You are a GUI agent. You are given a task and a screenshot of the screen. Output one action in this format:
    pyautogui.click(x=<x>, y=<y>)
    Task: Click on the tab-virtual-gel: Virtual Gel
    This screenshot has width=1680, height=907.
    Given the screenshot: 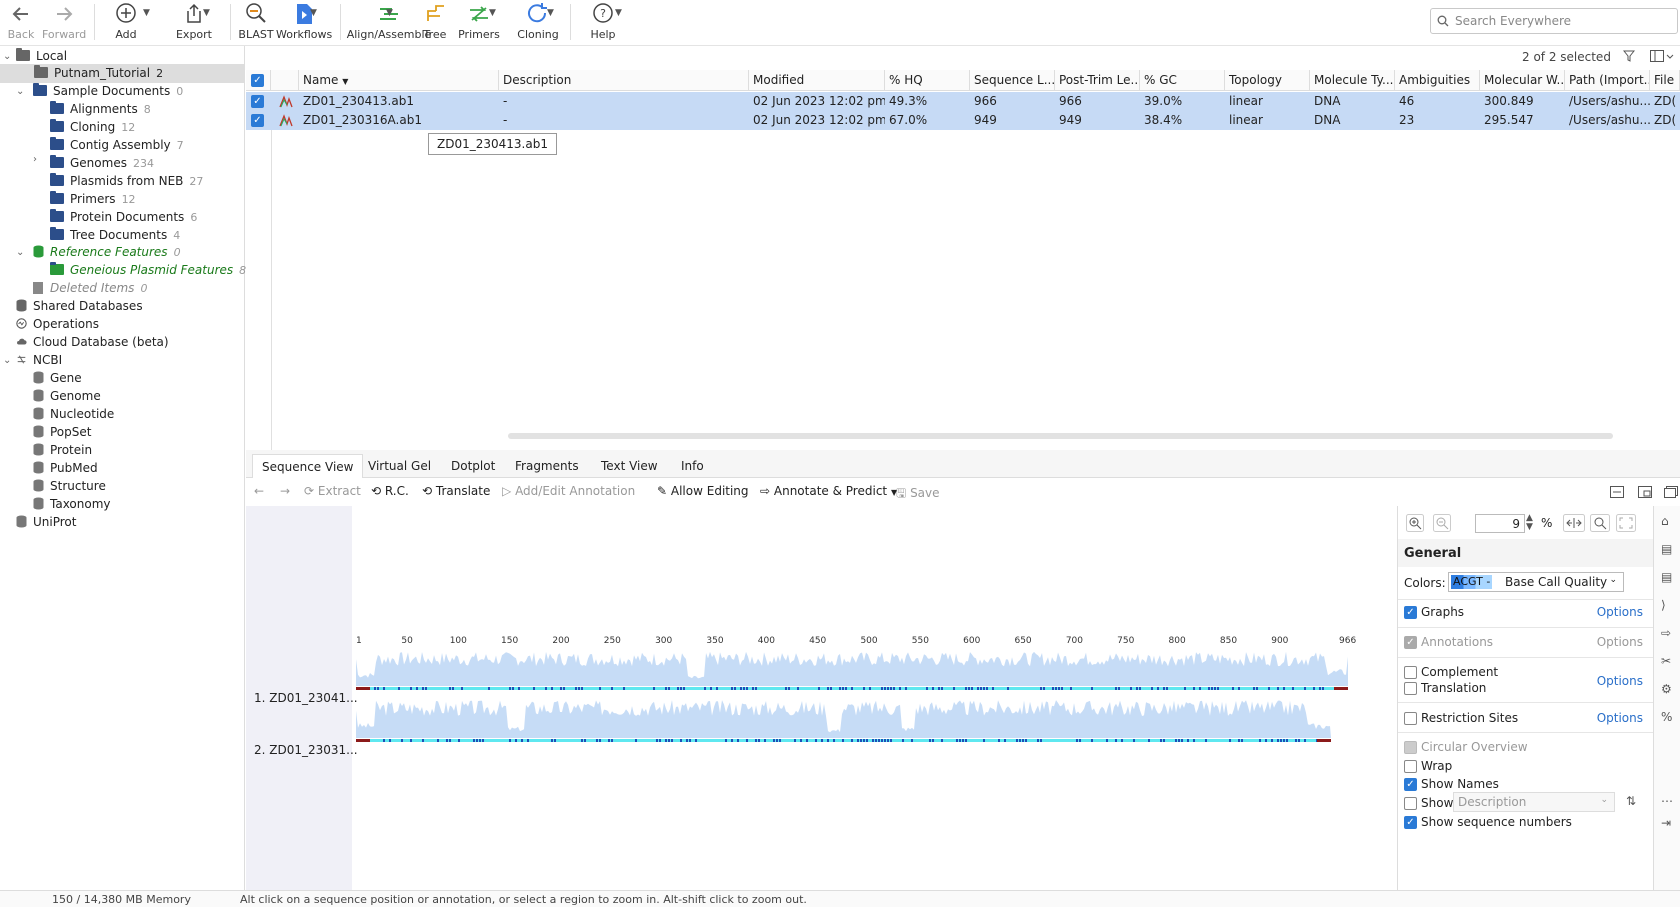 What is the action you would take?
    pyautogui.click(x=399, y=466)
    